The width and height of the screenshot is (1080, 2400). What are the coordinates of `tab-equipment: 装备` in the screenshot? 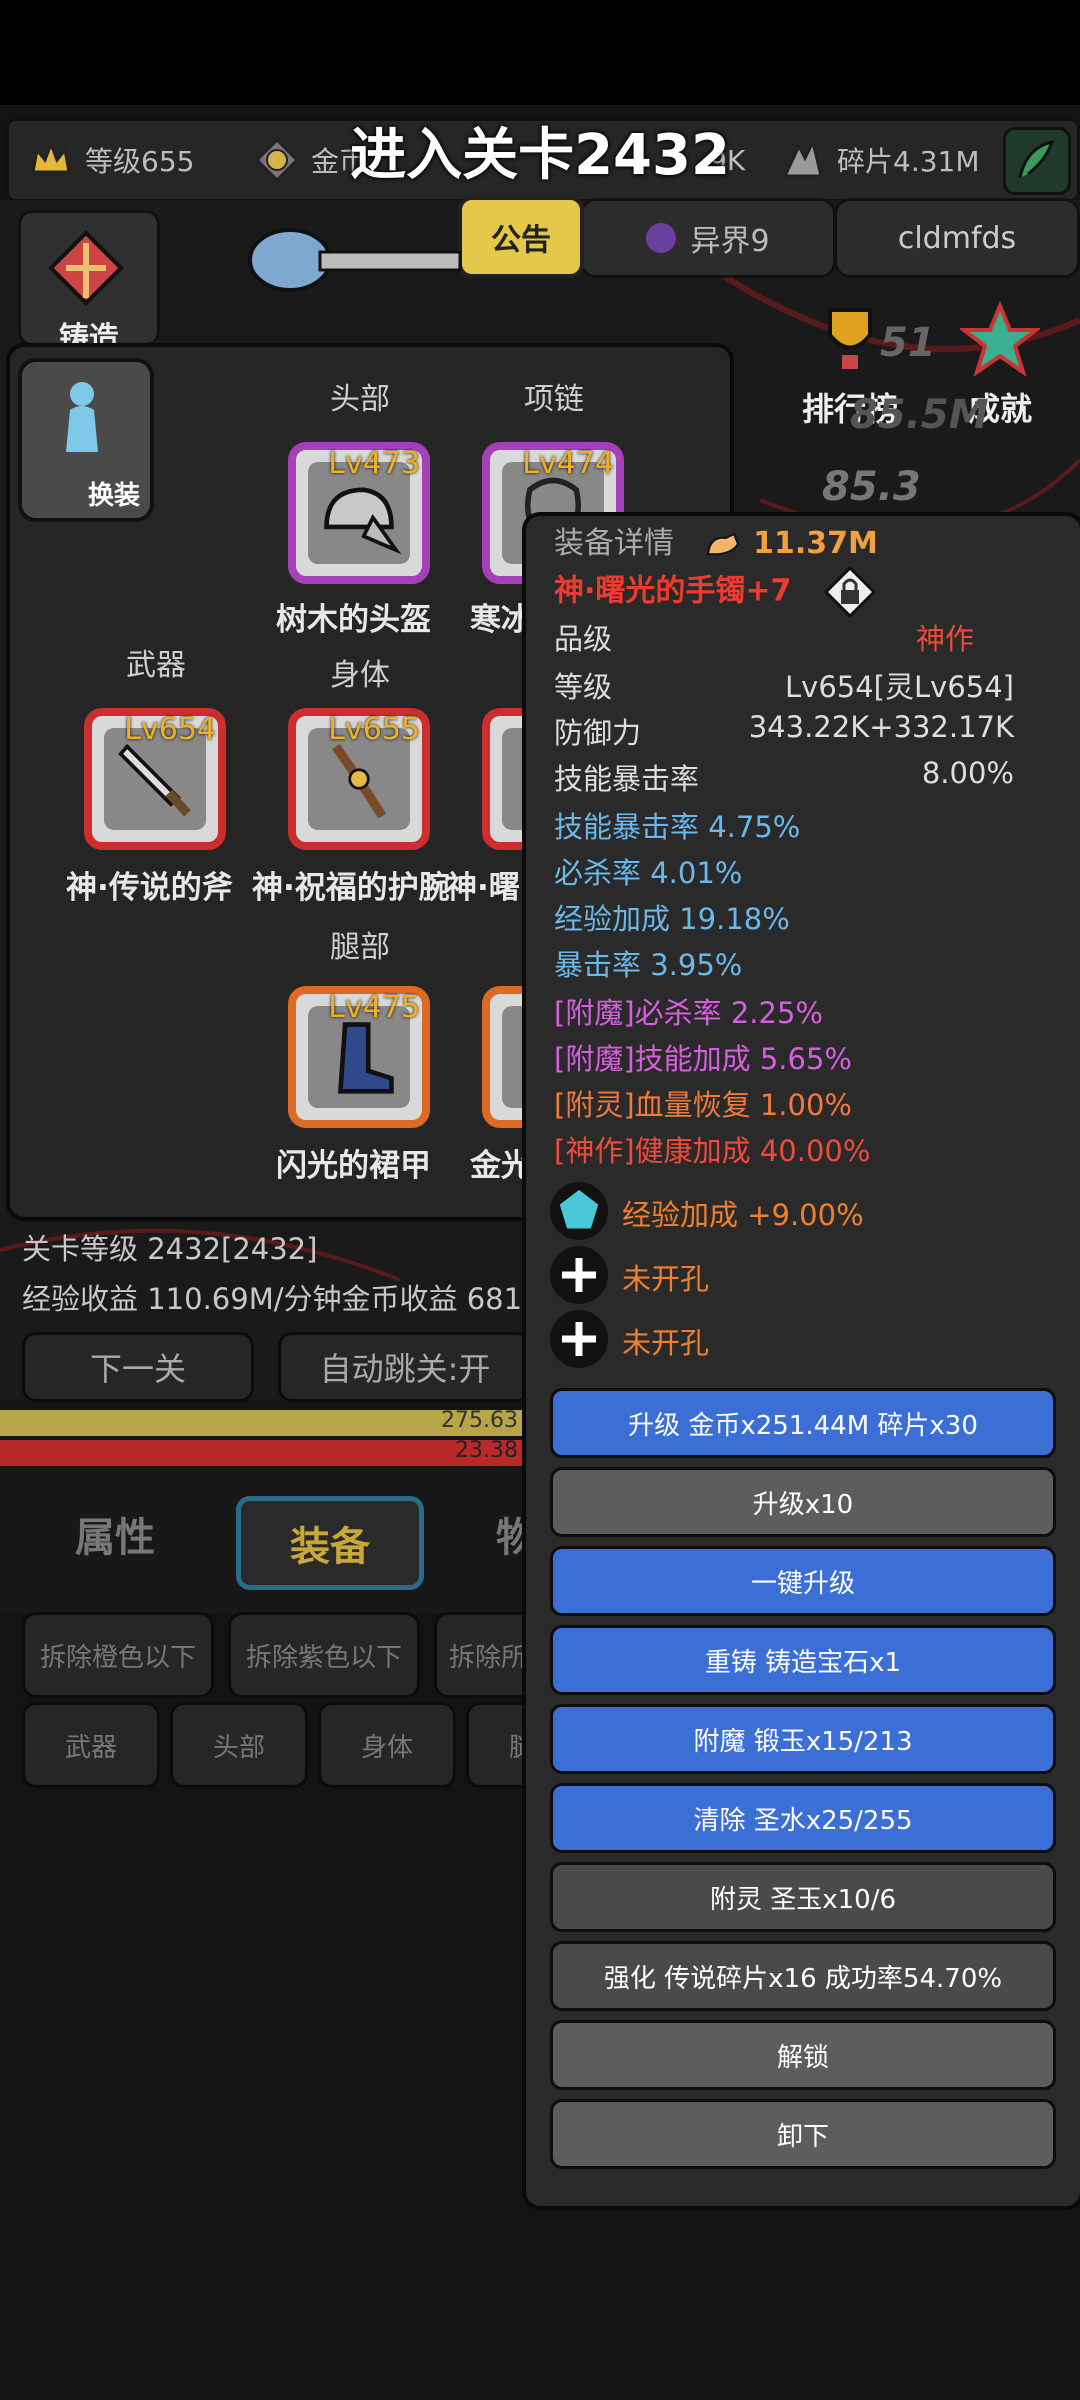 It's located at (330, 1543).